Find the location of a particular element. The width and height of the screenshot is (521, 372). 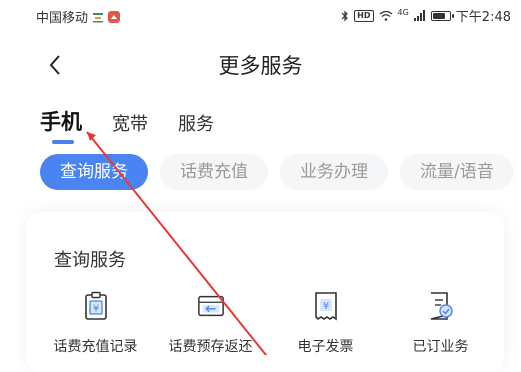

category-tabs: 手机 宽带 服务 is located at coordinates (127, 126).